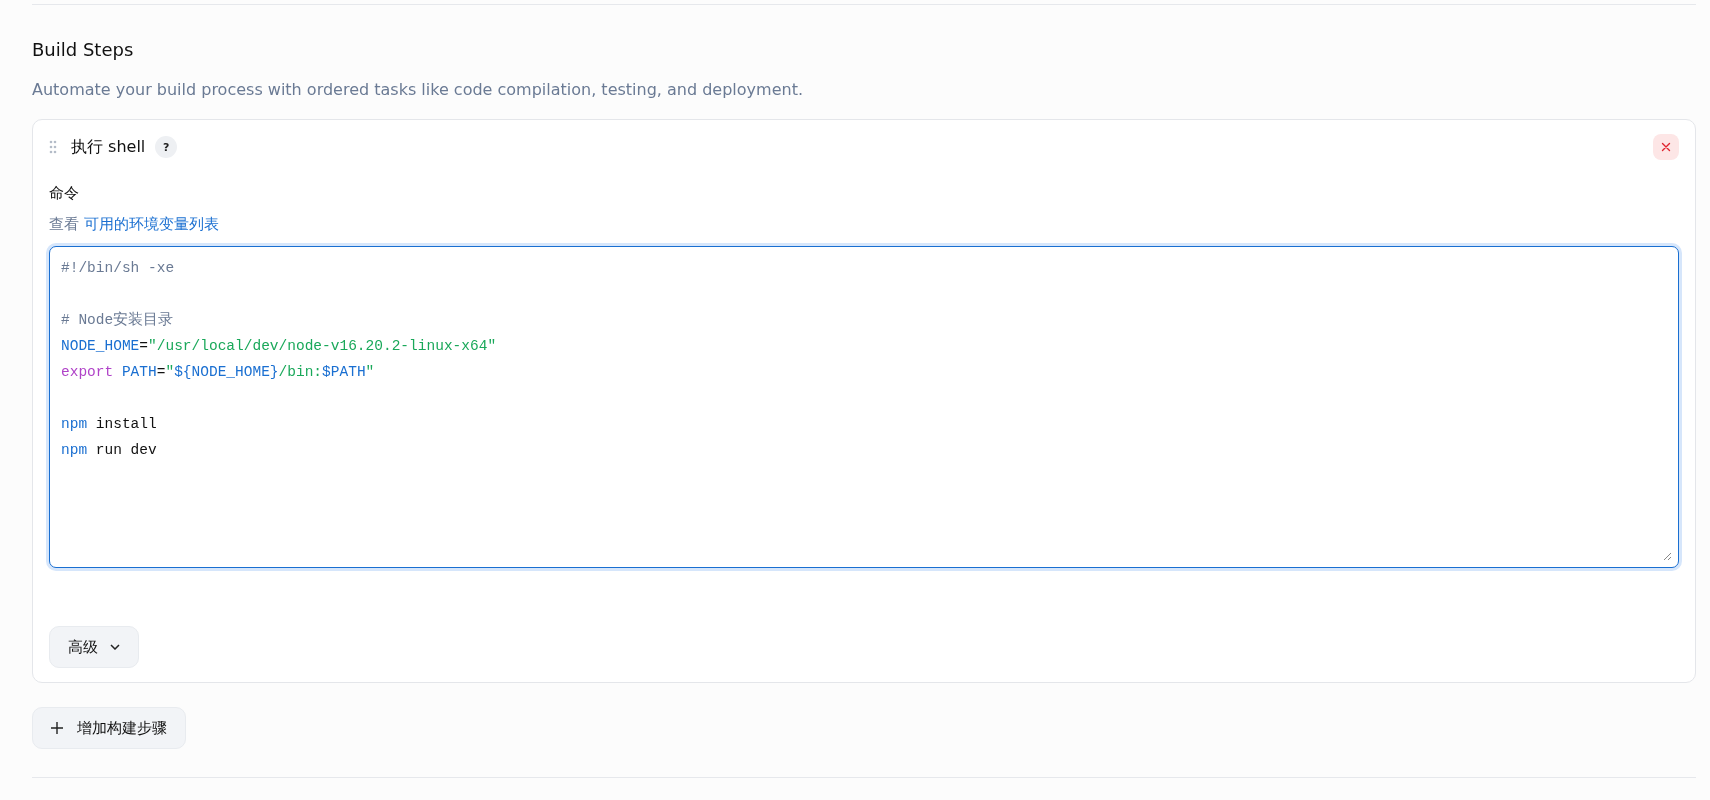  Describe the element at coordinates (115, 647) in the screenshot. I see `chevron-down-icon` at that location.